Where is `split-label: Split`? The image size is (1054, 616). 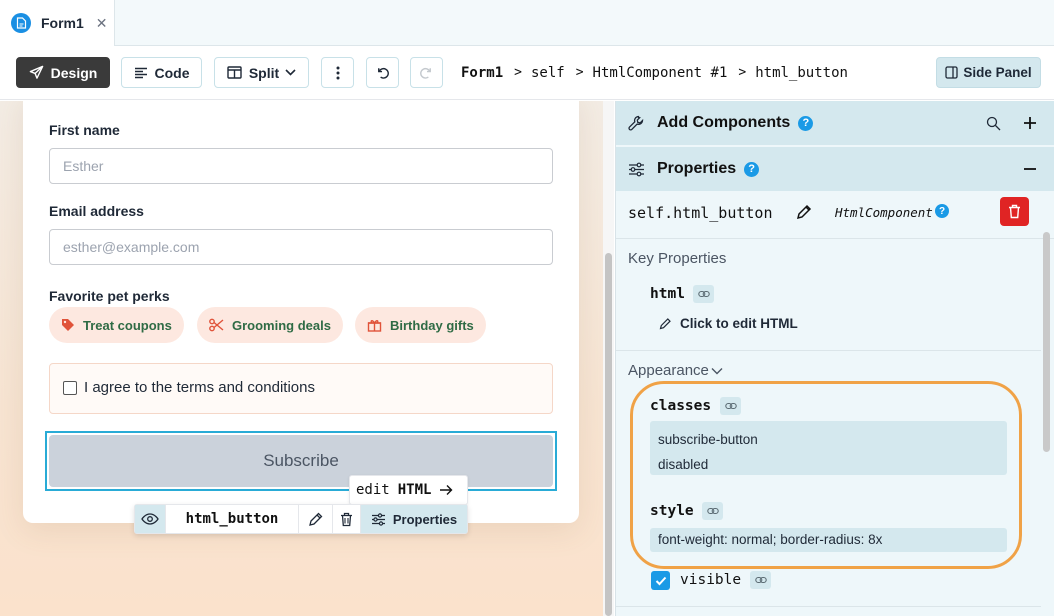 split-label: Split is located at coordinates (264, 72).